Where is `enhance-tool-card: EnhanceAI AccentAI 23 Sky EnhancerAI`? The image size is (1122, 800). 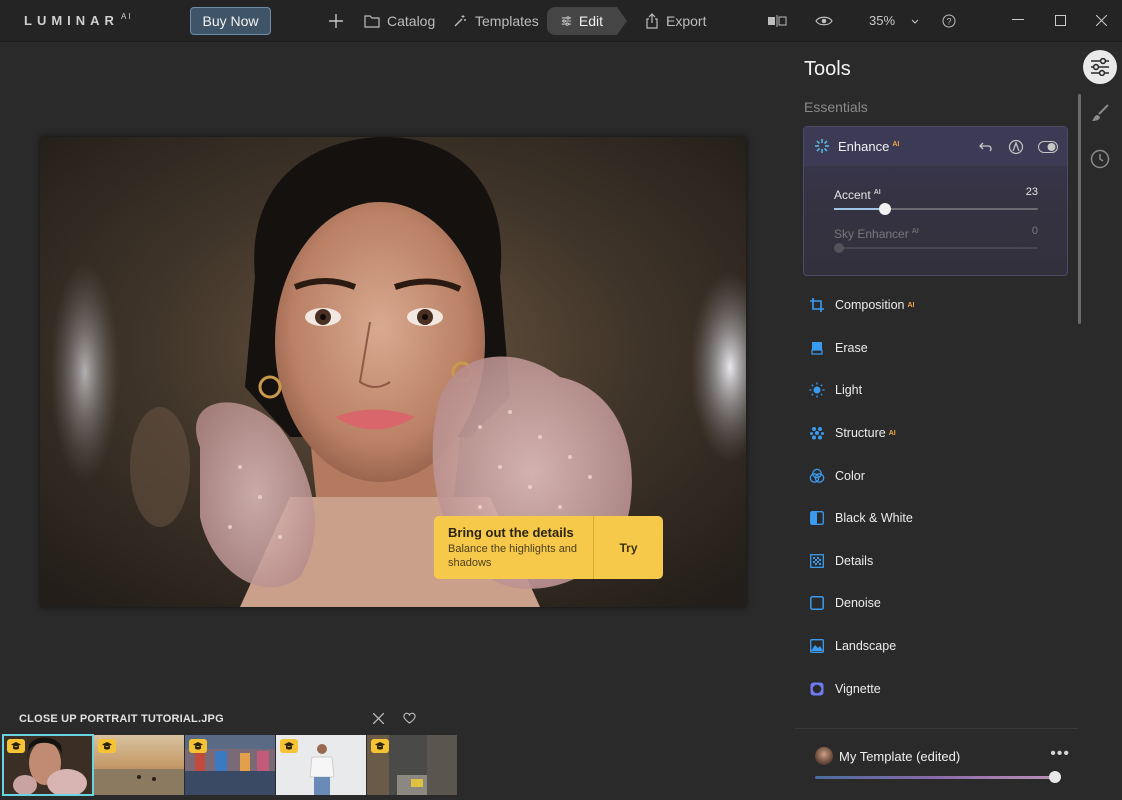 enhance-tool-card: EnhanceAI AccentAI 23 Sky EnhancerAI is located at coordinates (935, 201).